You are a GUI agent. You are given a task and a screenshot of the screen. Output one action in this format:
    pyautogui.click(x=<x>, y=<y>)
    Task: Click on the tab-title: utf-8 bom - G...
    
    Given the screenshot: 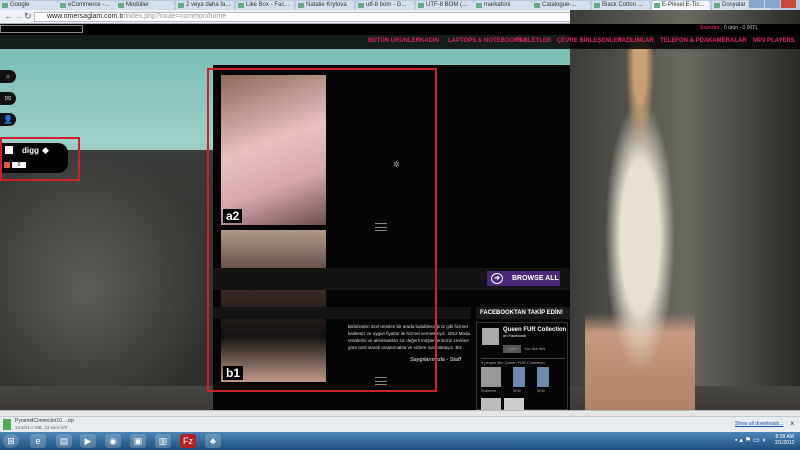 What is the action you would take?
    pyautogui.click(x=386, y=5)
    